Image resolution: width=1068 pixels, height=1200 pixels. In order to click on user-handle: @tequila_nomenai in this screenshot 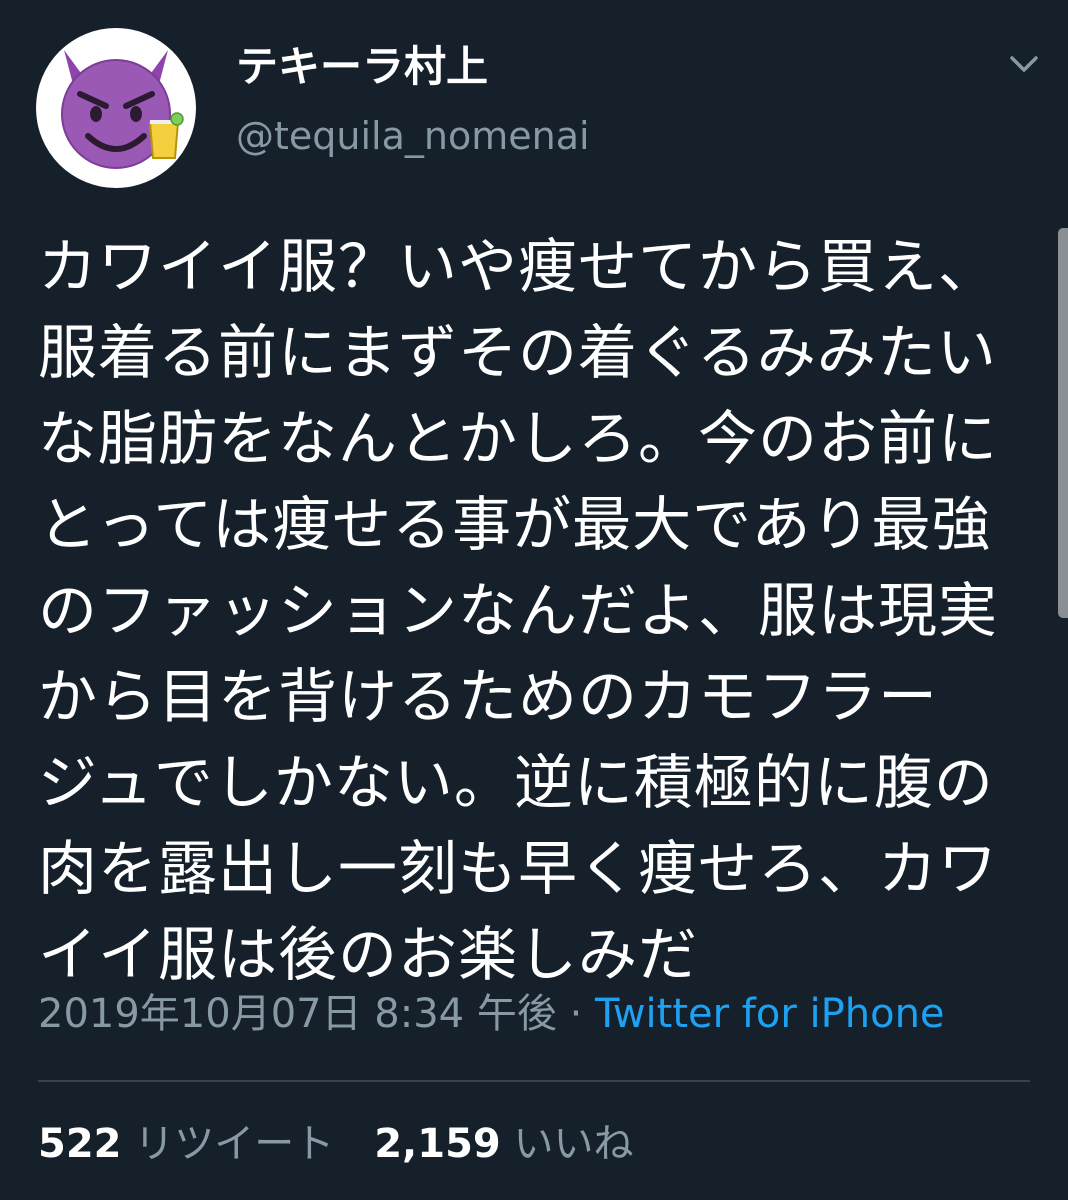, I will do `click(413, 136)`.